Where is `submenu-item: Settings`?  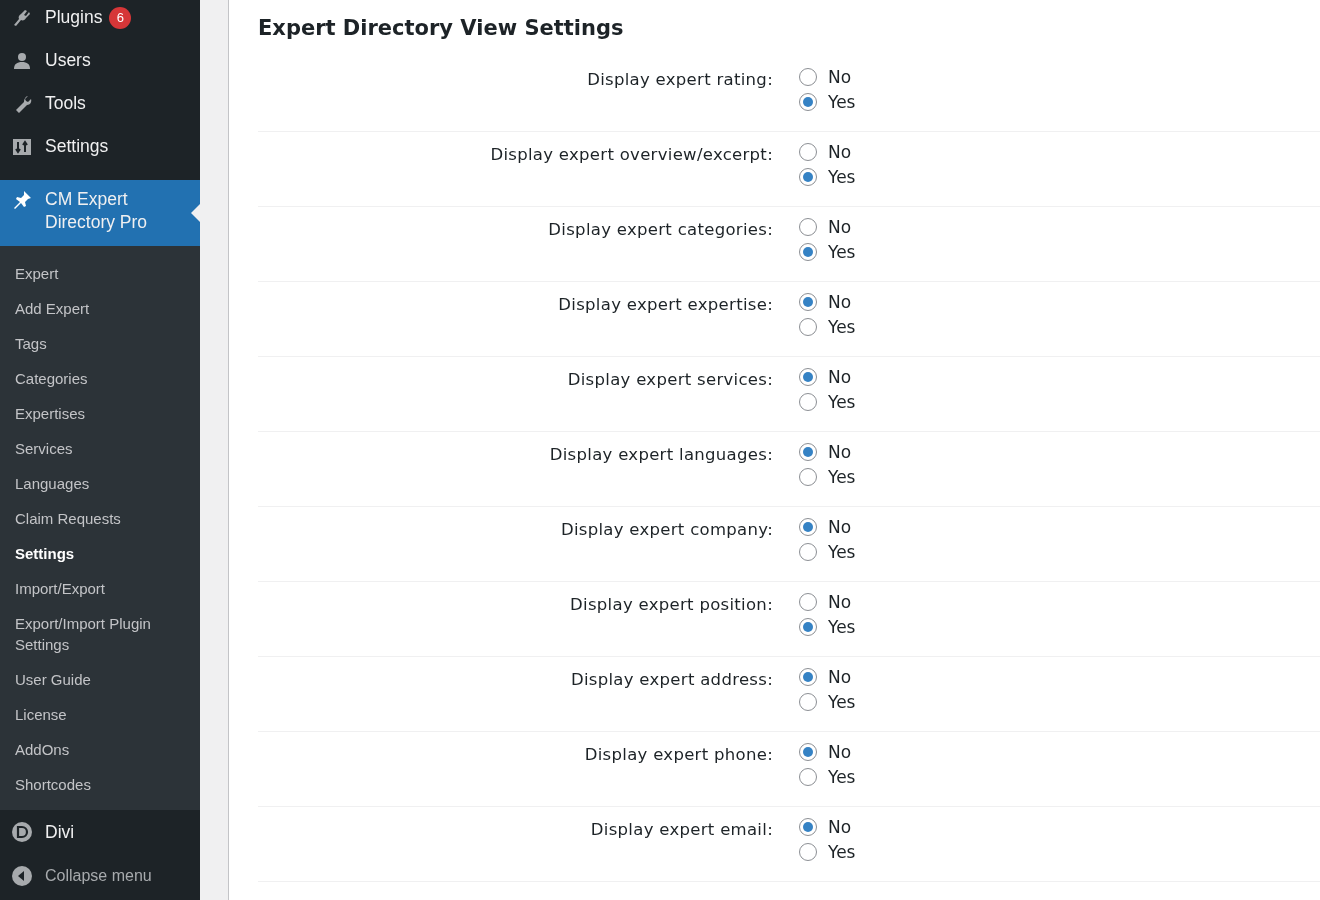 submenu-item: Settings is located at coordinates (100, 553).